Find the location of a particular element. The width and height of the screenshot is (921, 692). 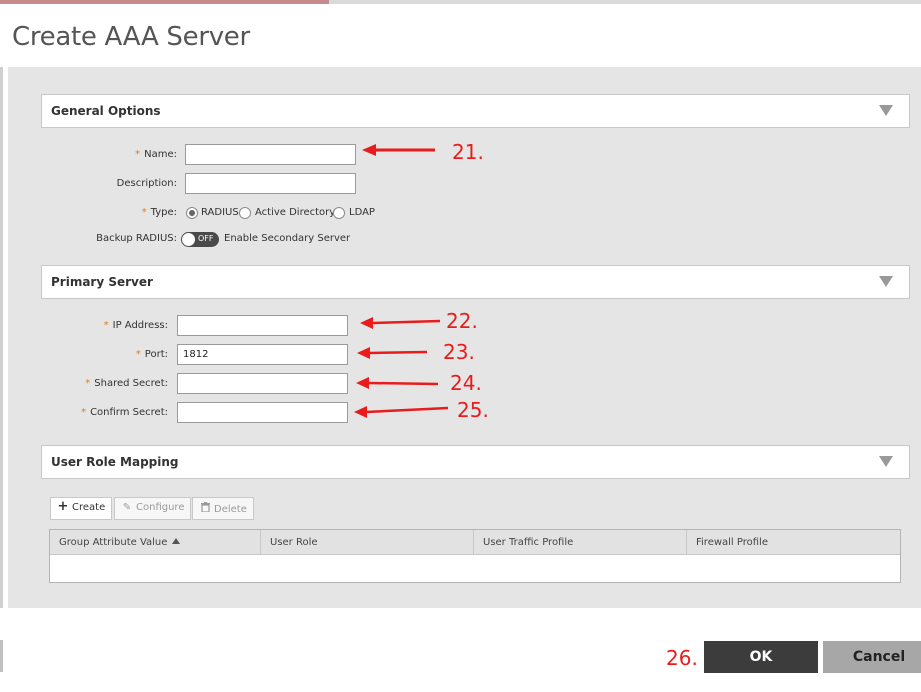

shared-secret-label: * Shared Secret: is located at coordinates (126, 383).